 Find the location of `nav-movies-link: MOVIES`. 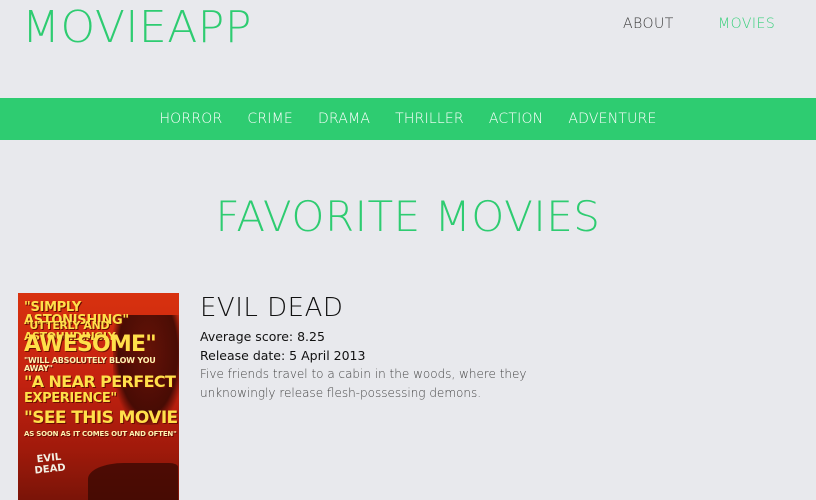

nav-movies-link: MOVIES is located at coordinates (746, 24).